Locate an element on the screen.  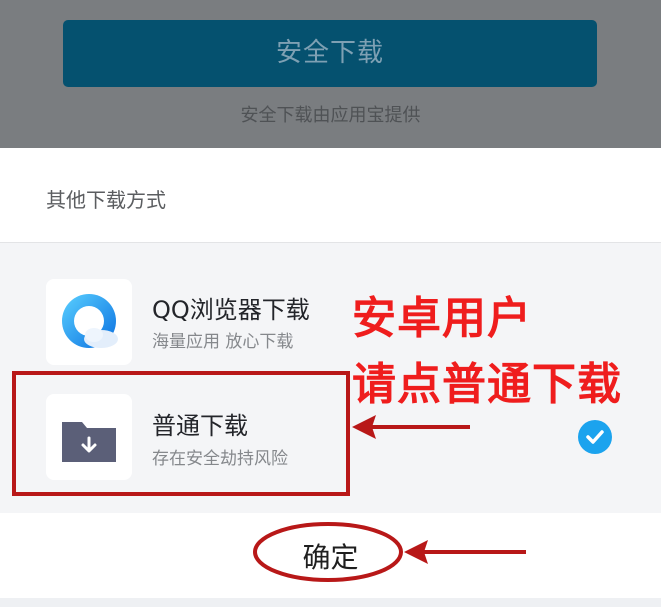
selected-check-icon is located at coordinates (595, 437).